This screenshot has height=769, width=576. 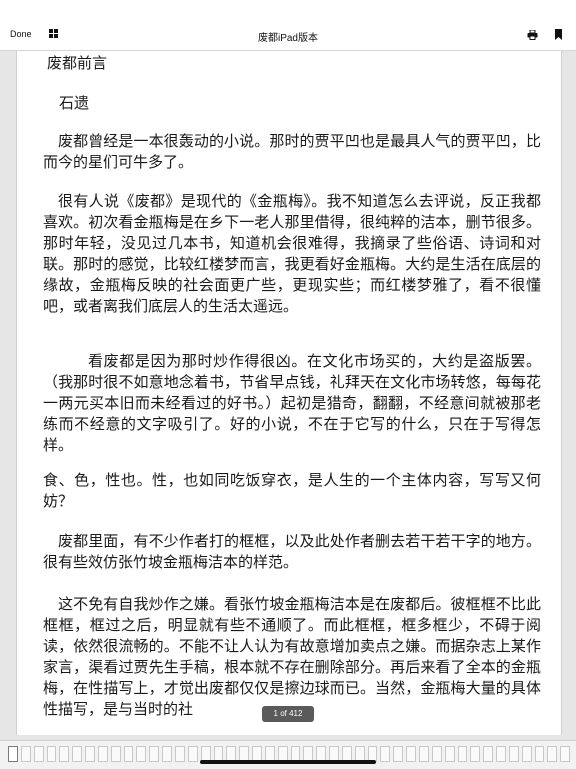 I want to click on chapter-heading: 废都前言, so click(x=77, y=63).